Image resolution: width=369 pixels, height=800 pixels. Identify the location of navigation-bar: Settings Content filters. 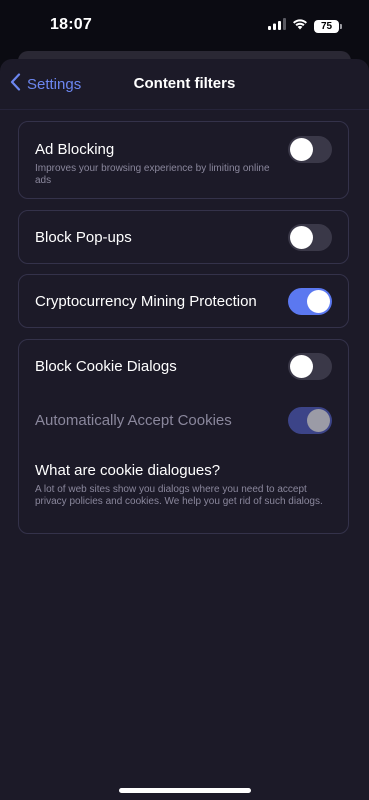
(184, 84).